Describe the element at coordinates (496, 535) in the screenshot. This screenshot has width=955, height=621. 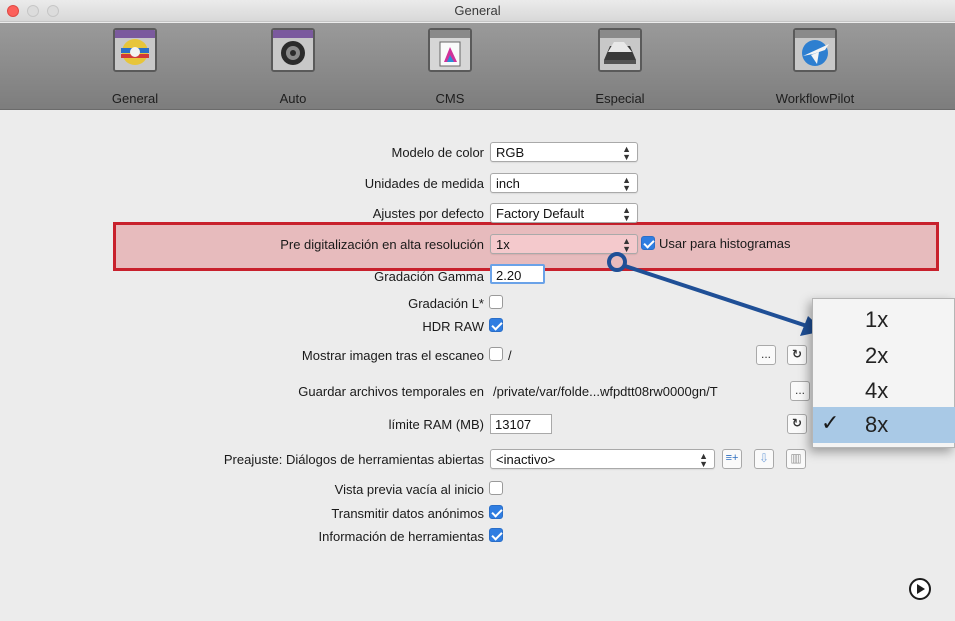
I see `tool-info-checkbox` at that location.